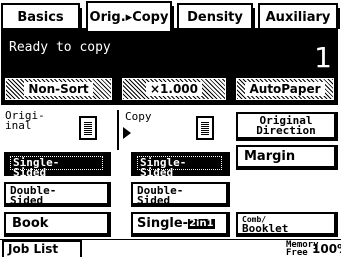 This screenshot has width=341, height=258. What do you see at coordinates (138, 116) in the screenshot?
I see `copy-label: Copy` at bounding box center [138, 116].